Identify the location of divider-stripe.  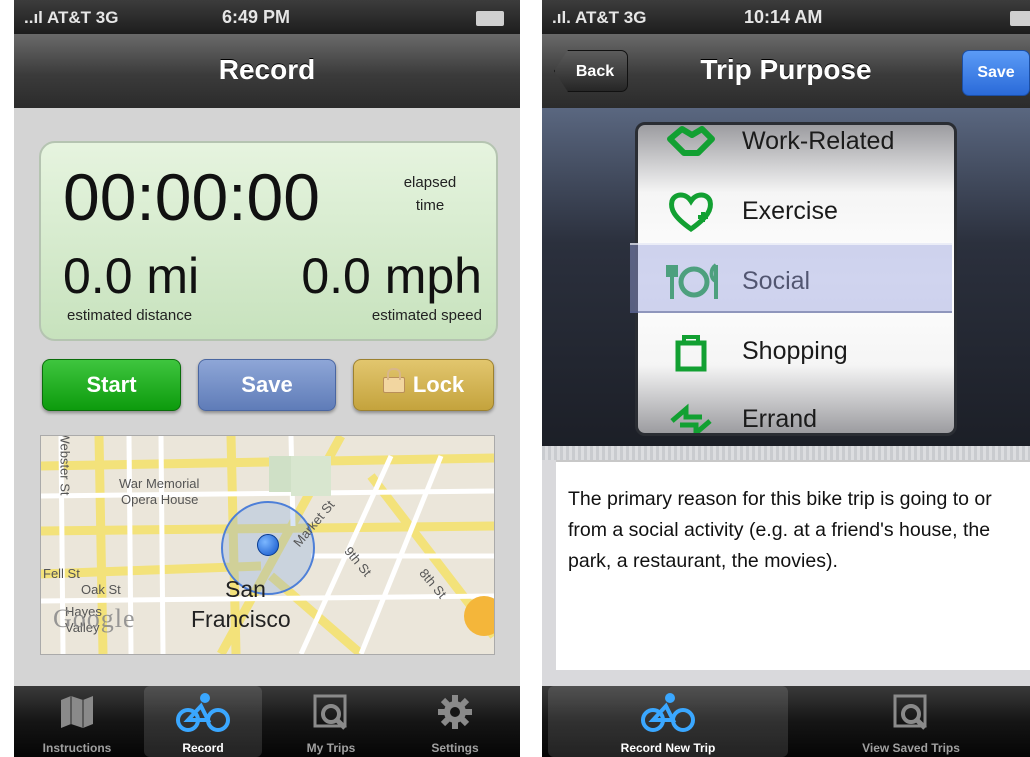
(786, 453).